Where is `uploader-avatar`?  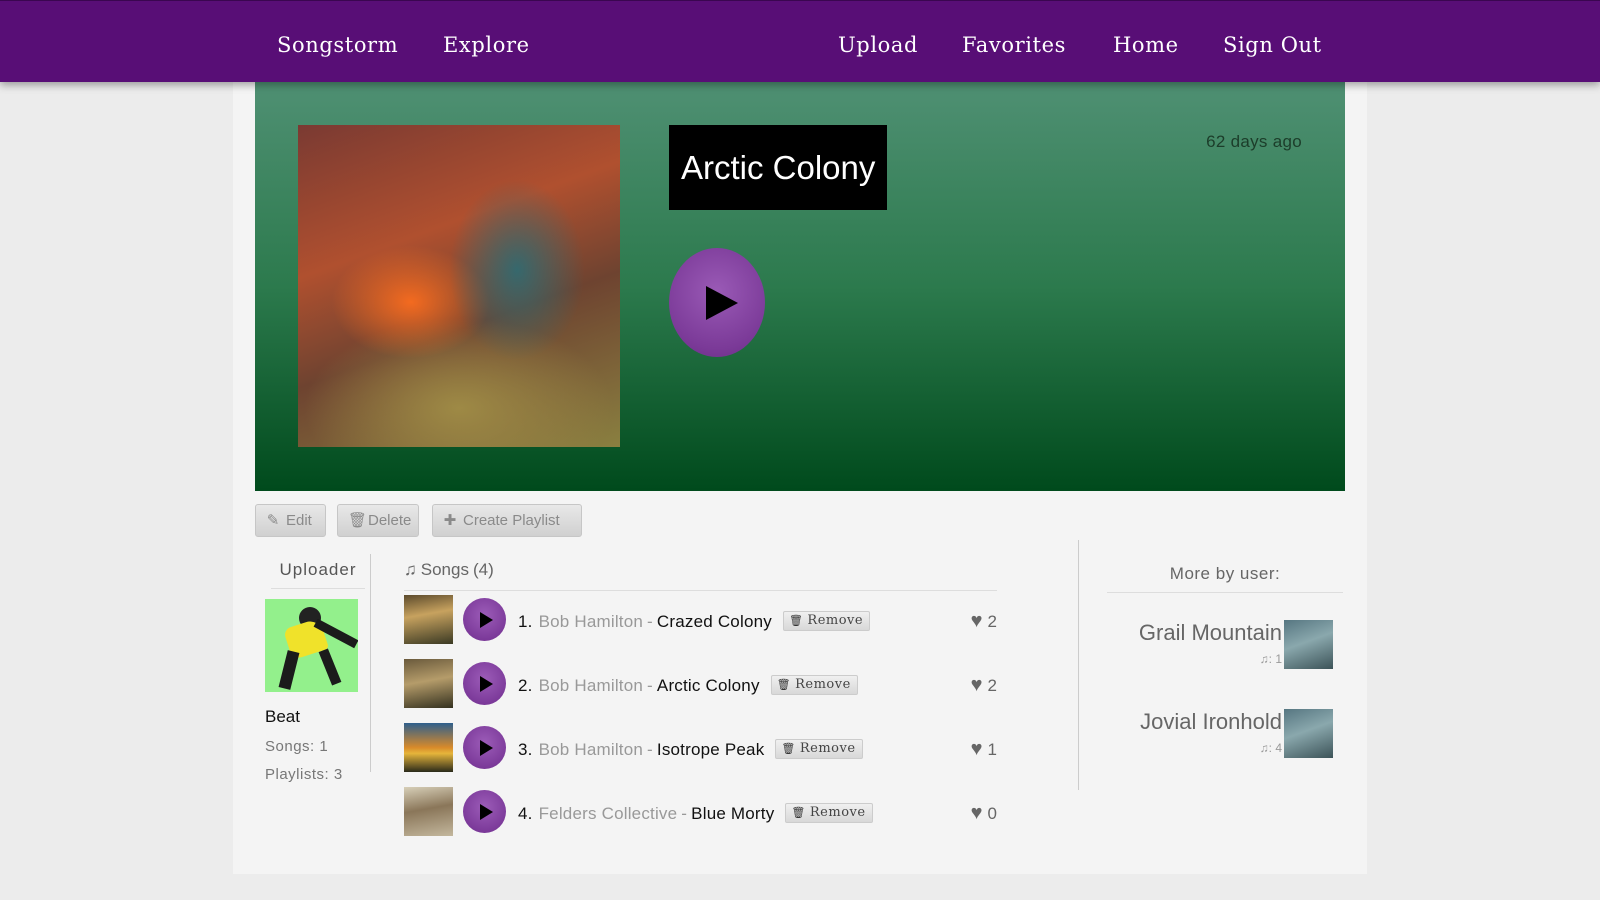
uploader-avatar is located at coordinates (311, 645).